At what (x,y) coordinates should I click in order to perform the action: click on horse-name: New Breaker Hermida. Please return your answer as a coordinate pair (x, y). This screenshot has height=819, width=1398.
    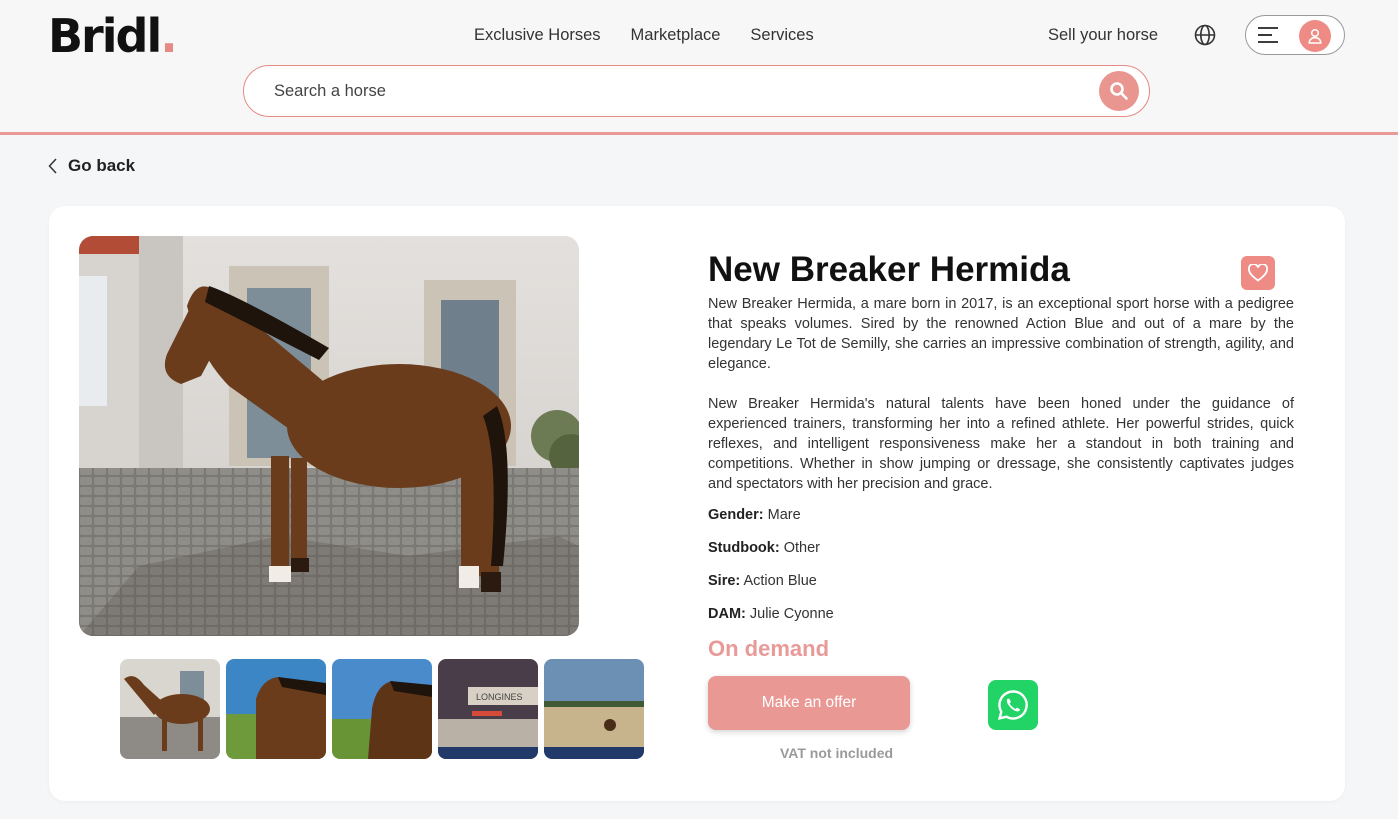
    Looking at the image, I should click on (889, 269).